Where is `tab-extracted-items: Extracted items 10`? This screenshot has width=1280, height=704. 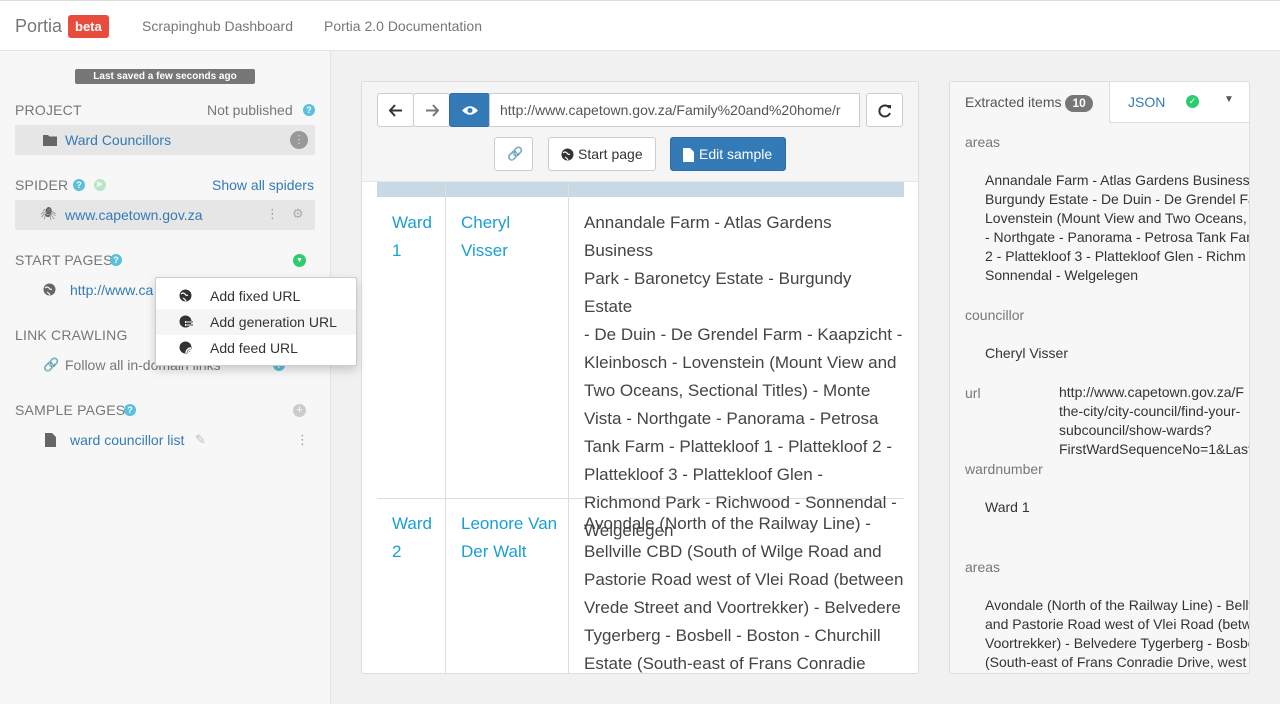 tab-extracted-items: Extracted items 10 is located at coordinates (1030, 102).